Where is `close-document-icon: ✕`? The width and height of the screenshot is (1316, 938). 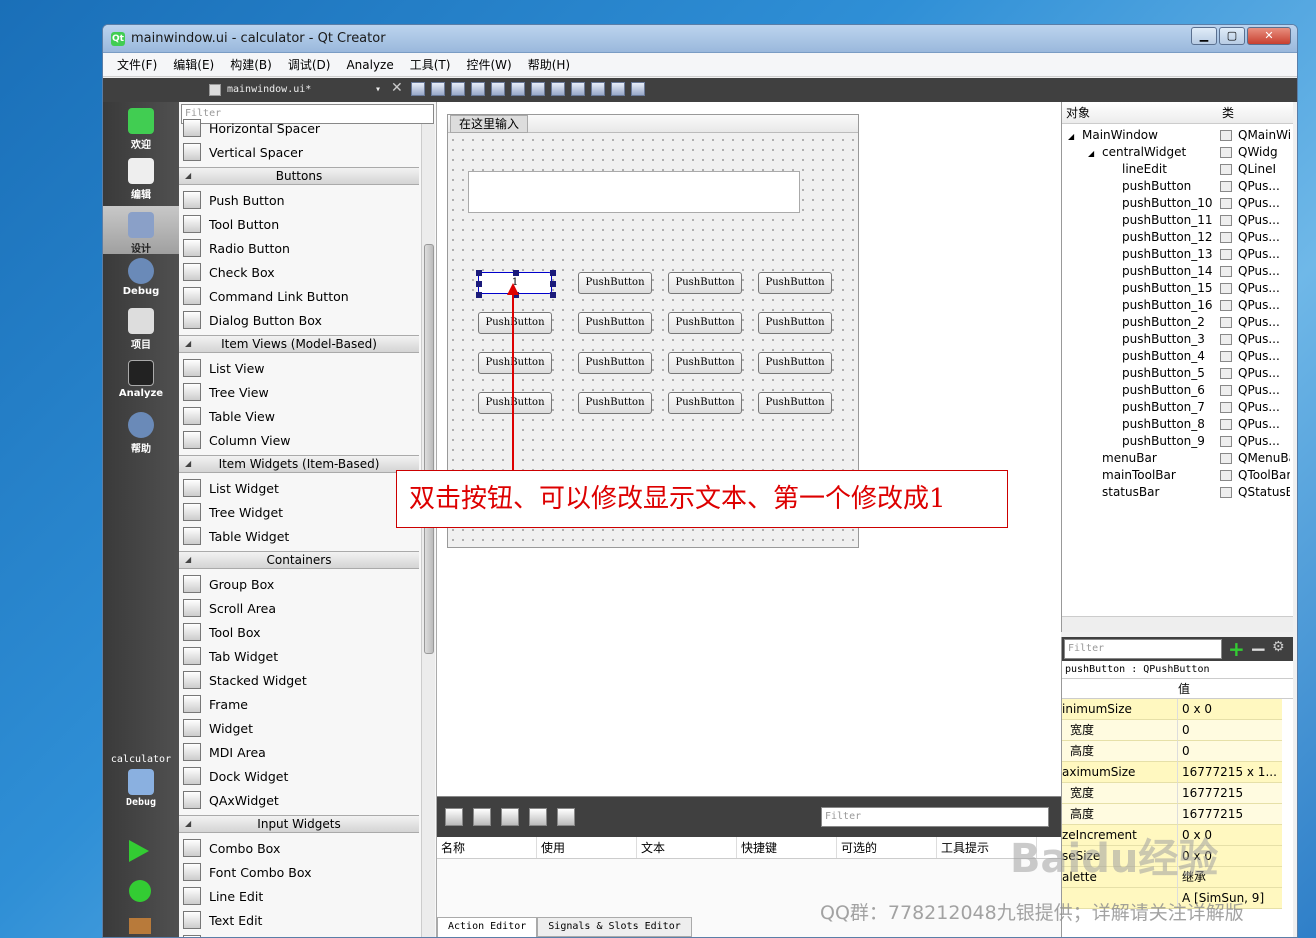 close-document-icon: ✕ is located at coordinates (397, 88).